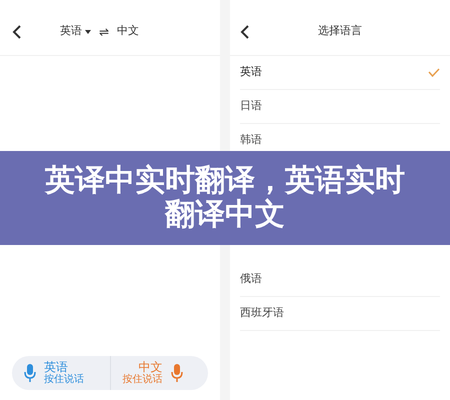  I want to click on language-option: 韩语, so click(251, 140).